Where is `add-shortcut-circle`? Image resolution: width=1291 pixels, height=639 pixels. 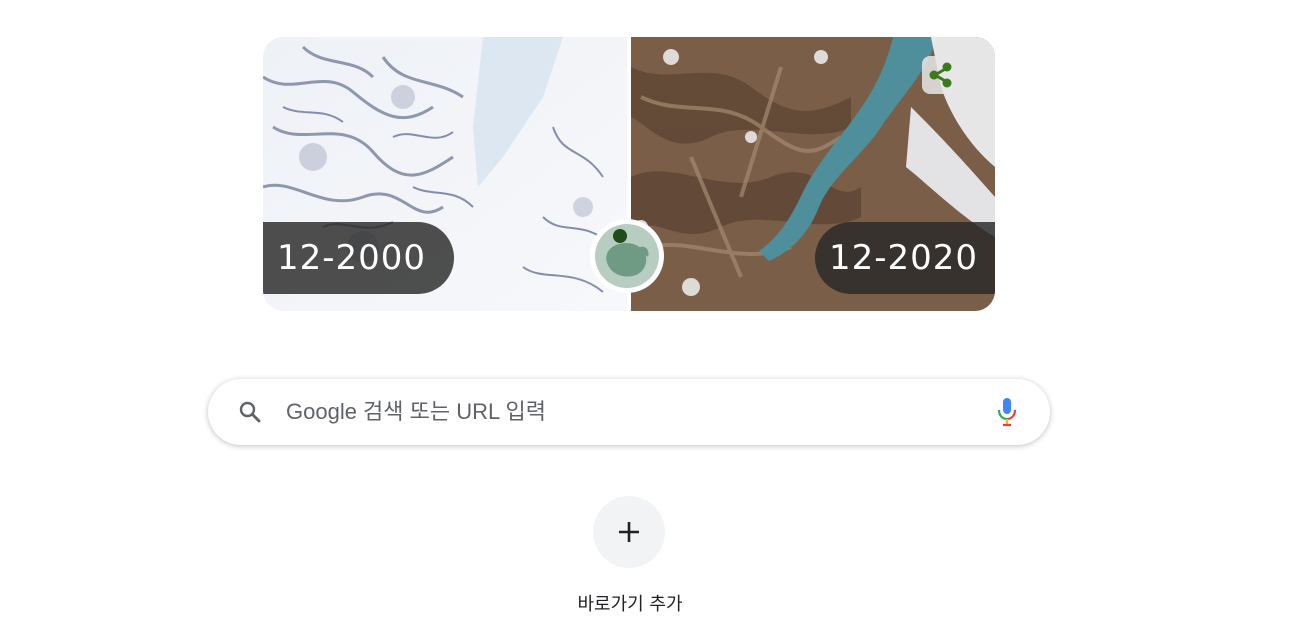
add-shortcut-circle is located at coordinates (629, 532).